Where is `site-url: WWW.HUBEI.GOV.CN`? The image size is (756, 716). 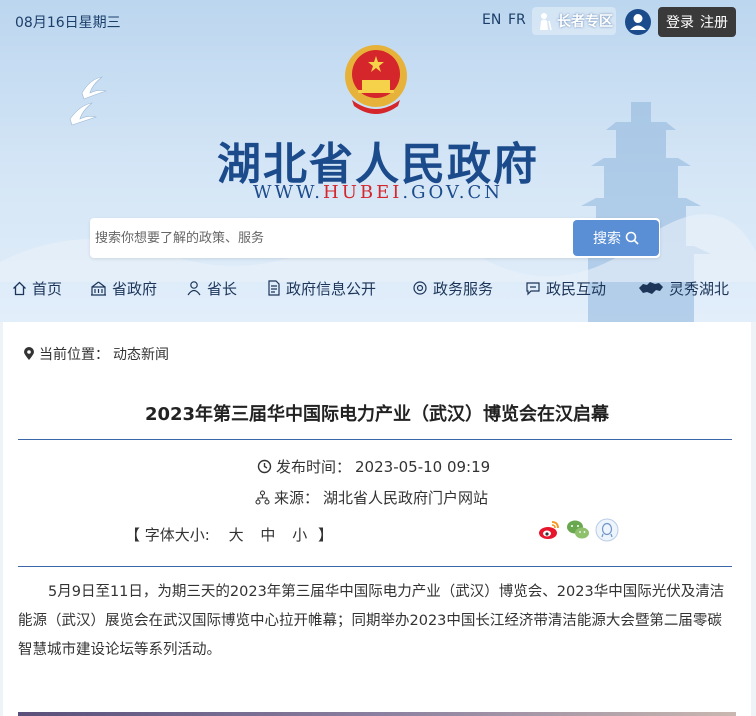 site-url: WWW.HUBEI.GOV.CN is located at coordinates (378, 192).